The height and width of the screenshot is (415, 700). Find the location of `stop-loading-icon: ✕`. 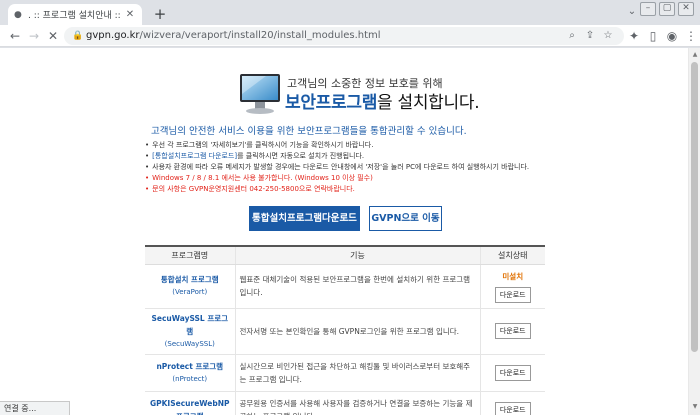

stop-loading-icon: ✕ is located at coordinates (53, 36).